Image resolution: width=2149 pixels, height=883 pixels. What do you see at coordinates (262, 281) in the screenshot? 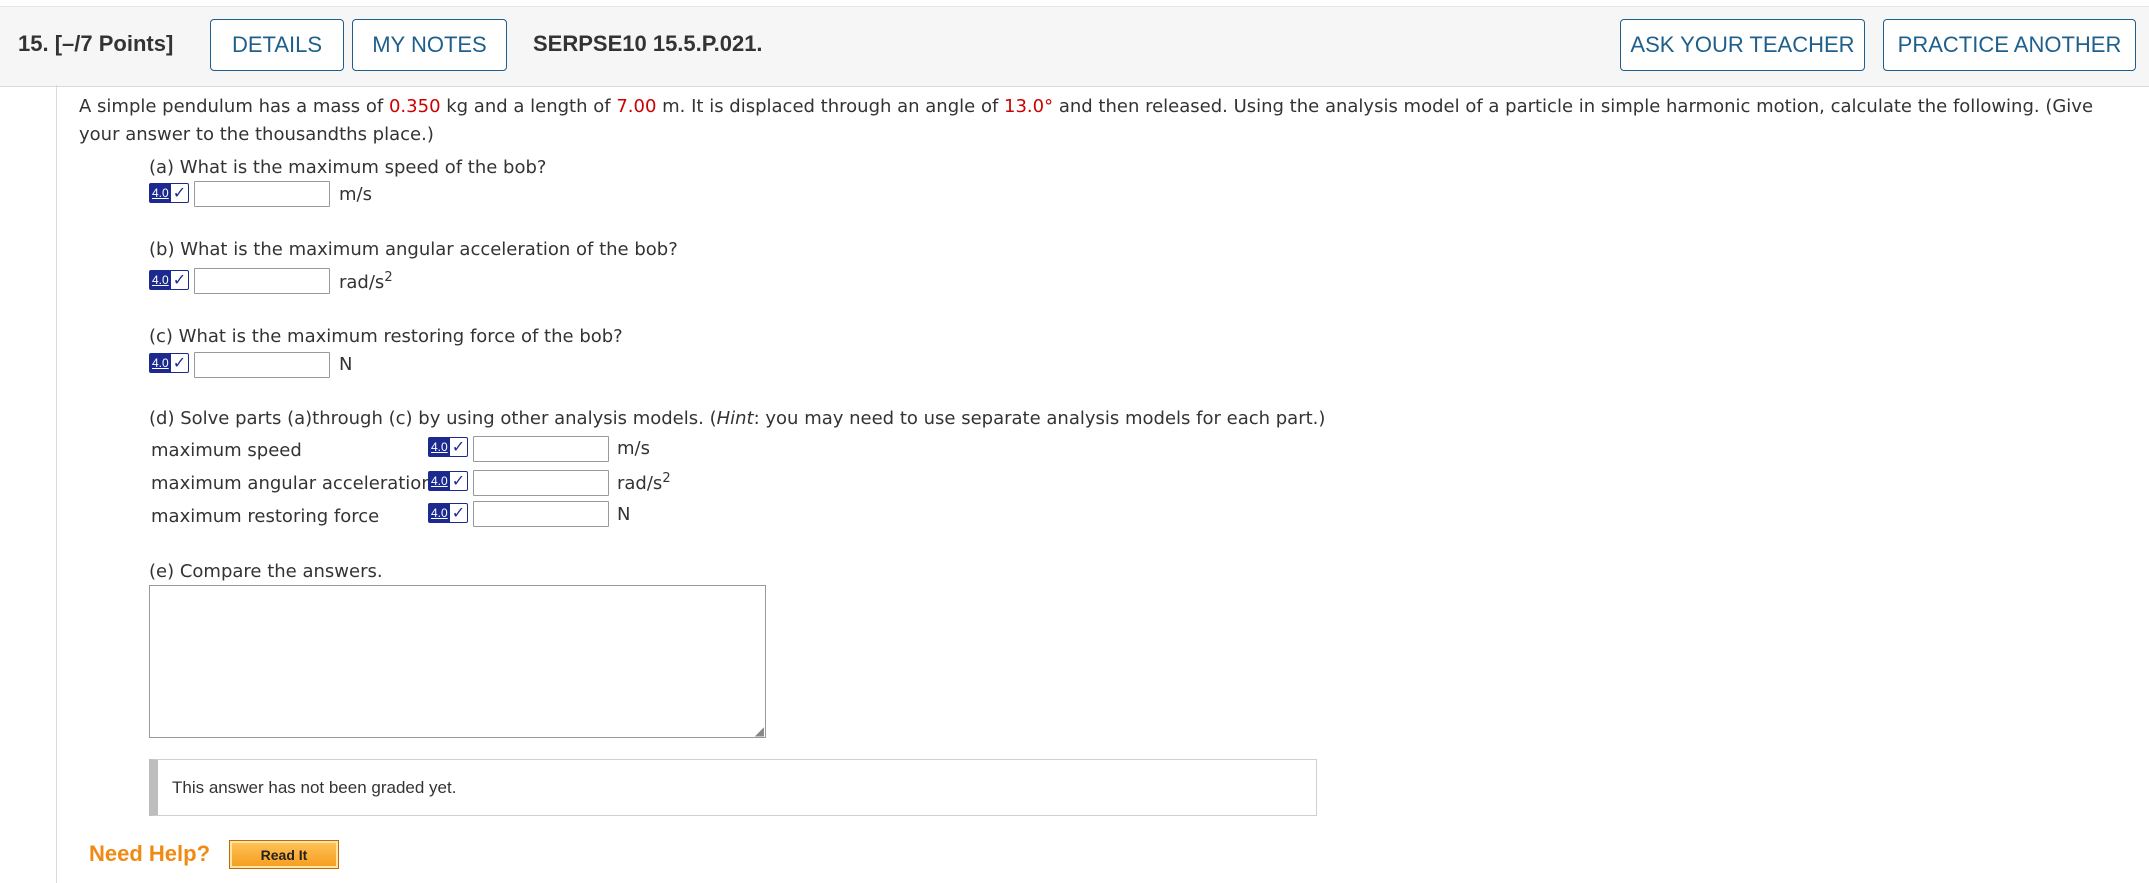
I see `part-b-answer-input` at bounding box center [262, 281].